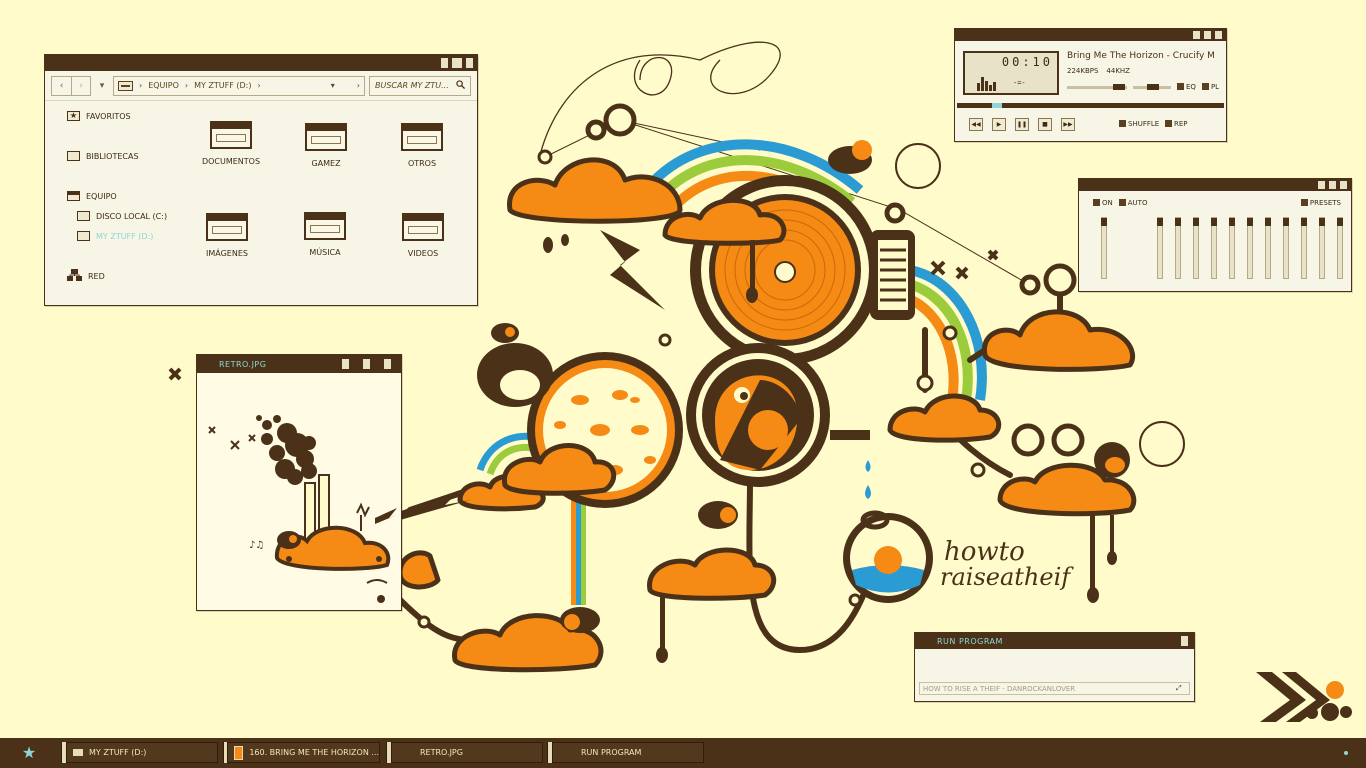 The height and width of the screenshot is (768, 1366). What do you see at coordinates (441, 752) in the screenshot?
I see `task-label: RETRO.JPG` at bounding box center [441, 752].